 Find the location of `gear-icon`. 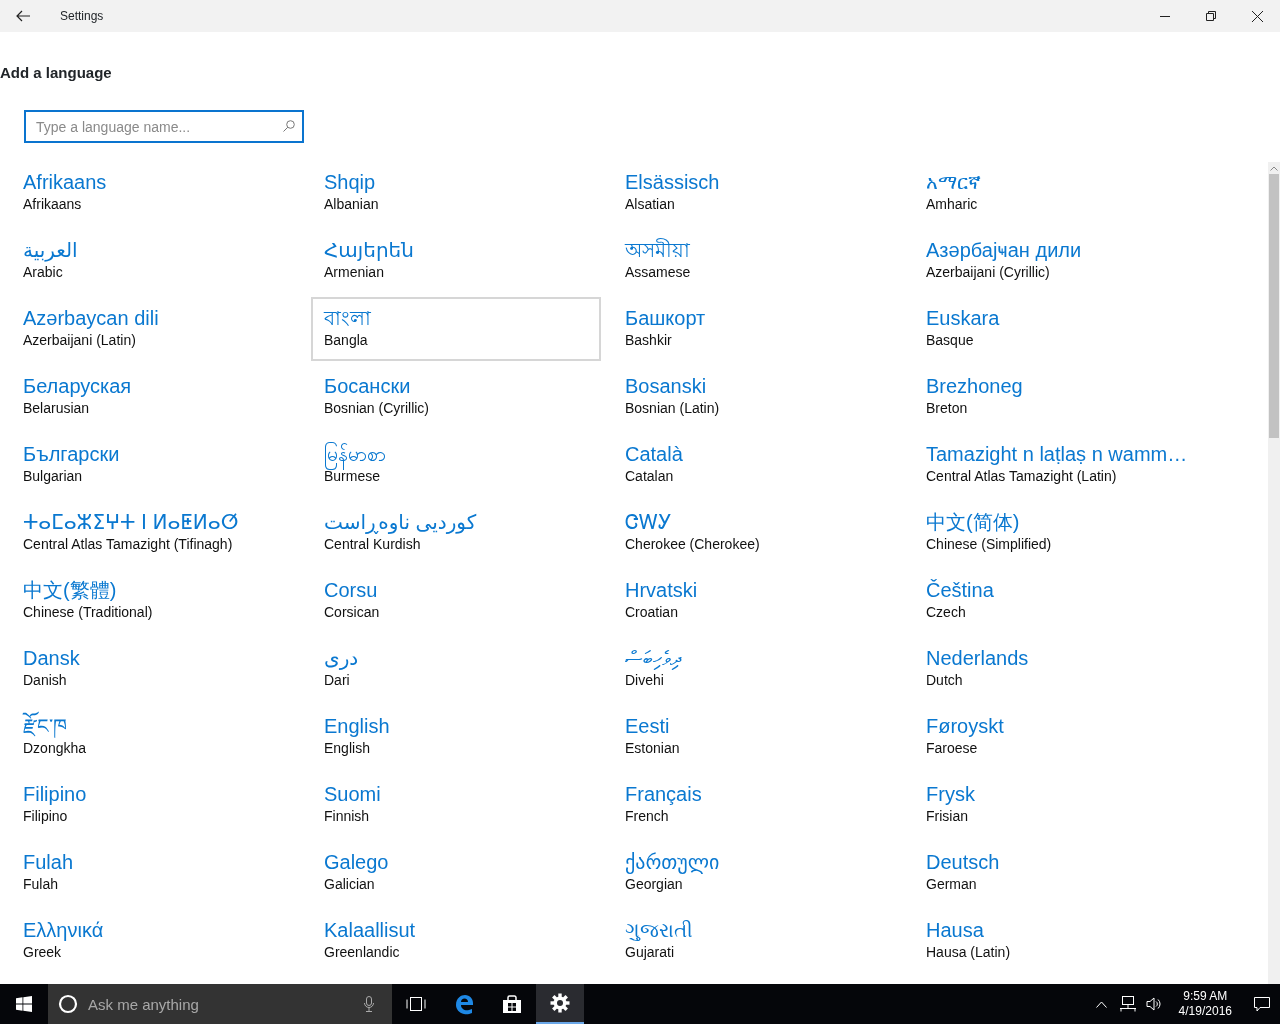

gear-icon is located at coordinates (560, 1003).